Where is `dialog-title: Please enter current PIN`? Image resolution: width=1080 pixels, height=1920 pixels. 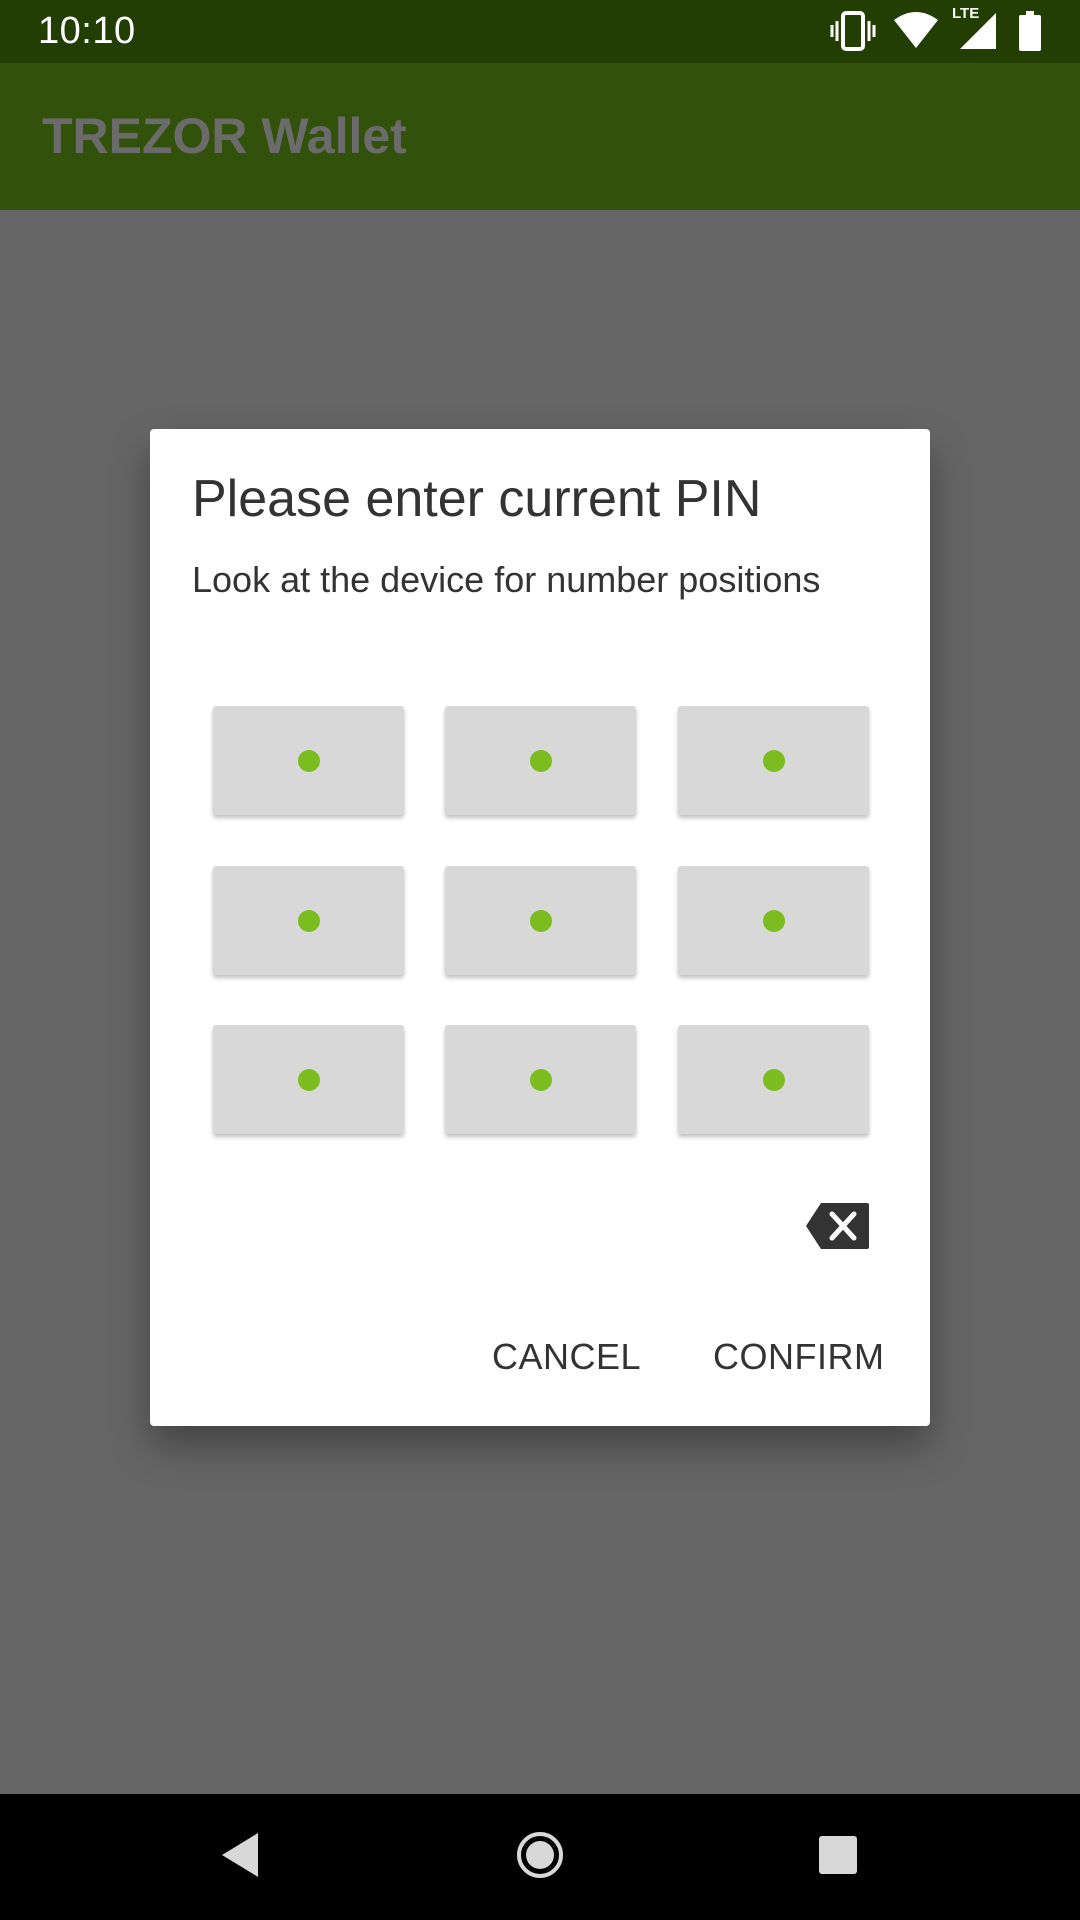
dialog-title: Please enter current PIN is located at coordinates (477, 499).